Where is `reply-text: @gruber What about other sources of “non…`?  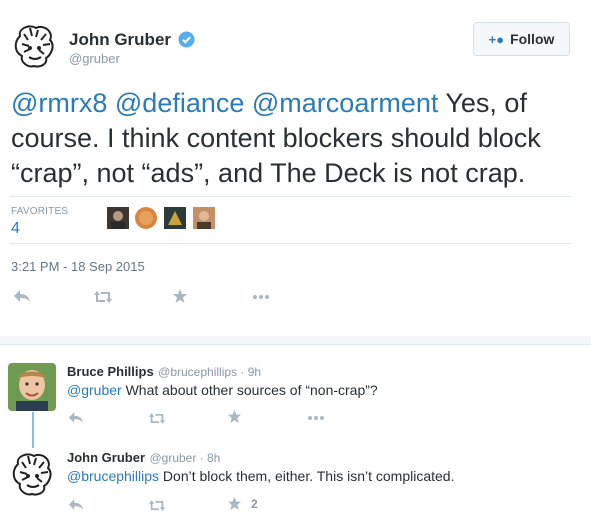
reply-text: @gruber What about other sources of “non… is located at coordinates (222, 390).